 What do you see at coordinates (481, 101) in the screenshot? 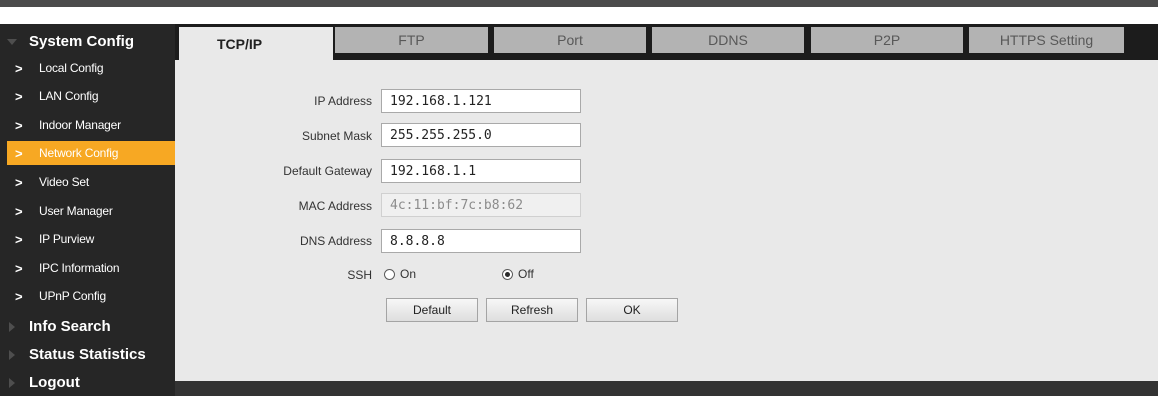
I see `ip-address-input: 192.168.1.121` at bounding box center [481, 101].